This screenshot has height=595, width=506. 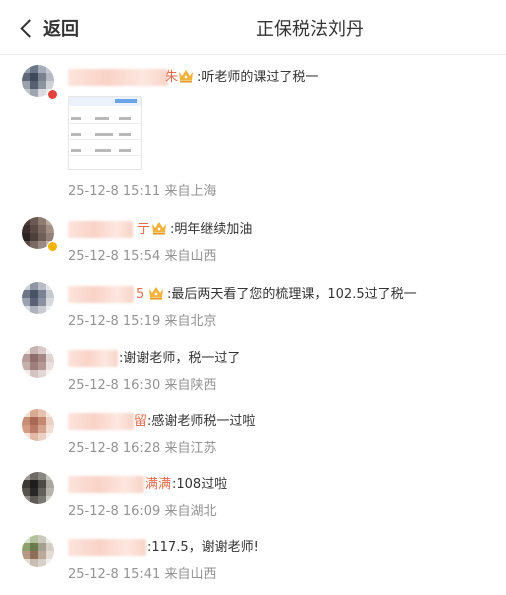 What do you see at coordinates (211, 229) in the screenshot?
I see `comment-text: :明年继续加油` at bounding box center [211, 229].